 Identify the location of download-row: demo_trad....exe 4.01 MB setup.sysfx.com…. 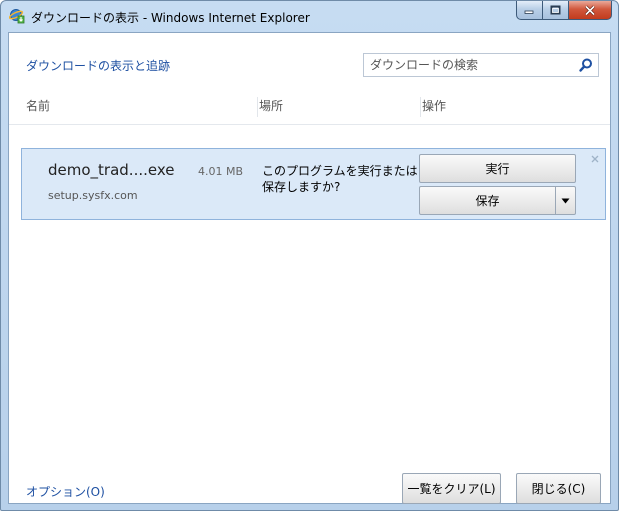
(313, 184).